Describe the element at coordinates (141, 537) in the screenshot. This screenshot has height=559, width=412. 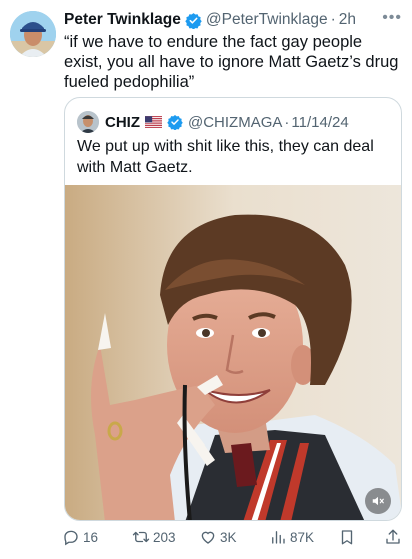
I see `repost-icon` at that location.